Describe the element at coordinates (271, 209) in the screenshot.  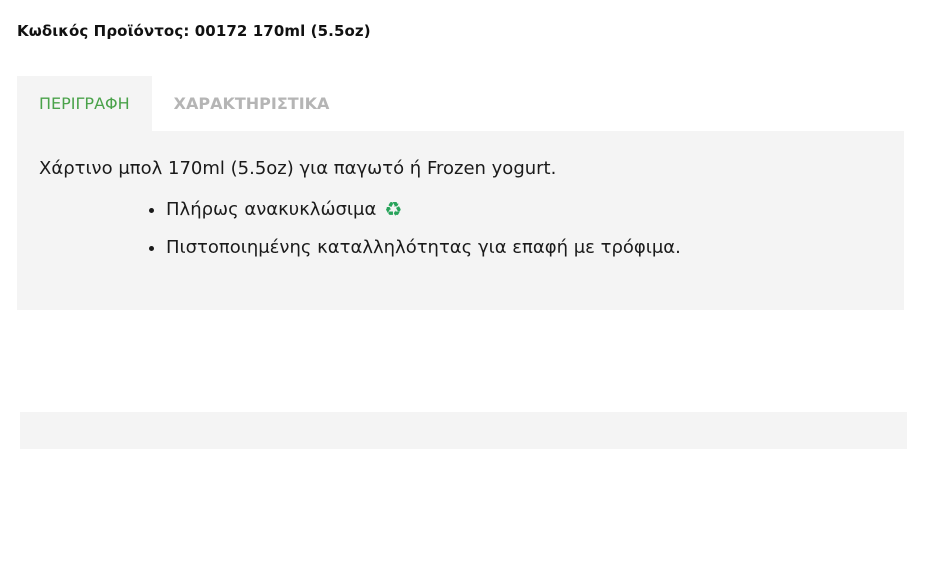
I see `feature-label: Πλήρως ανακυκλώσιμα` at that location.